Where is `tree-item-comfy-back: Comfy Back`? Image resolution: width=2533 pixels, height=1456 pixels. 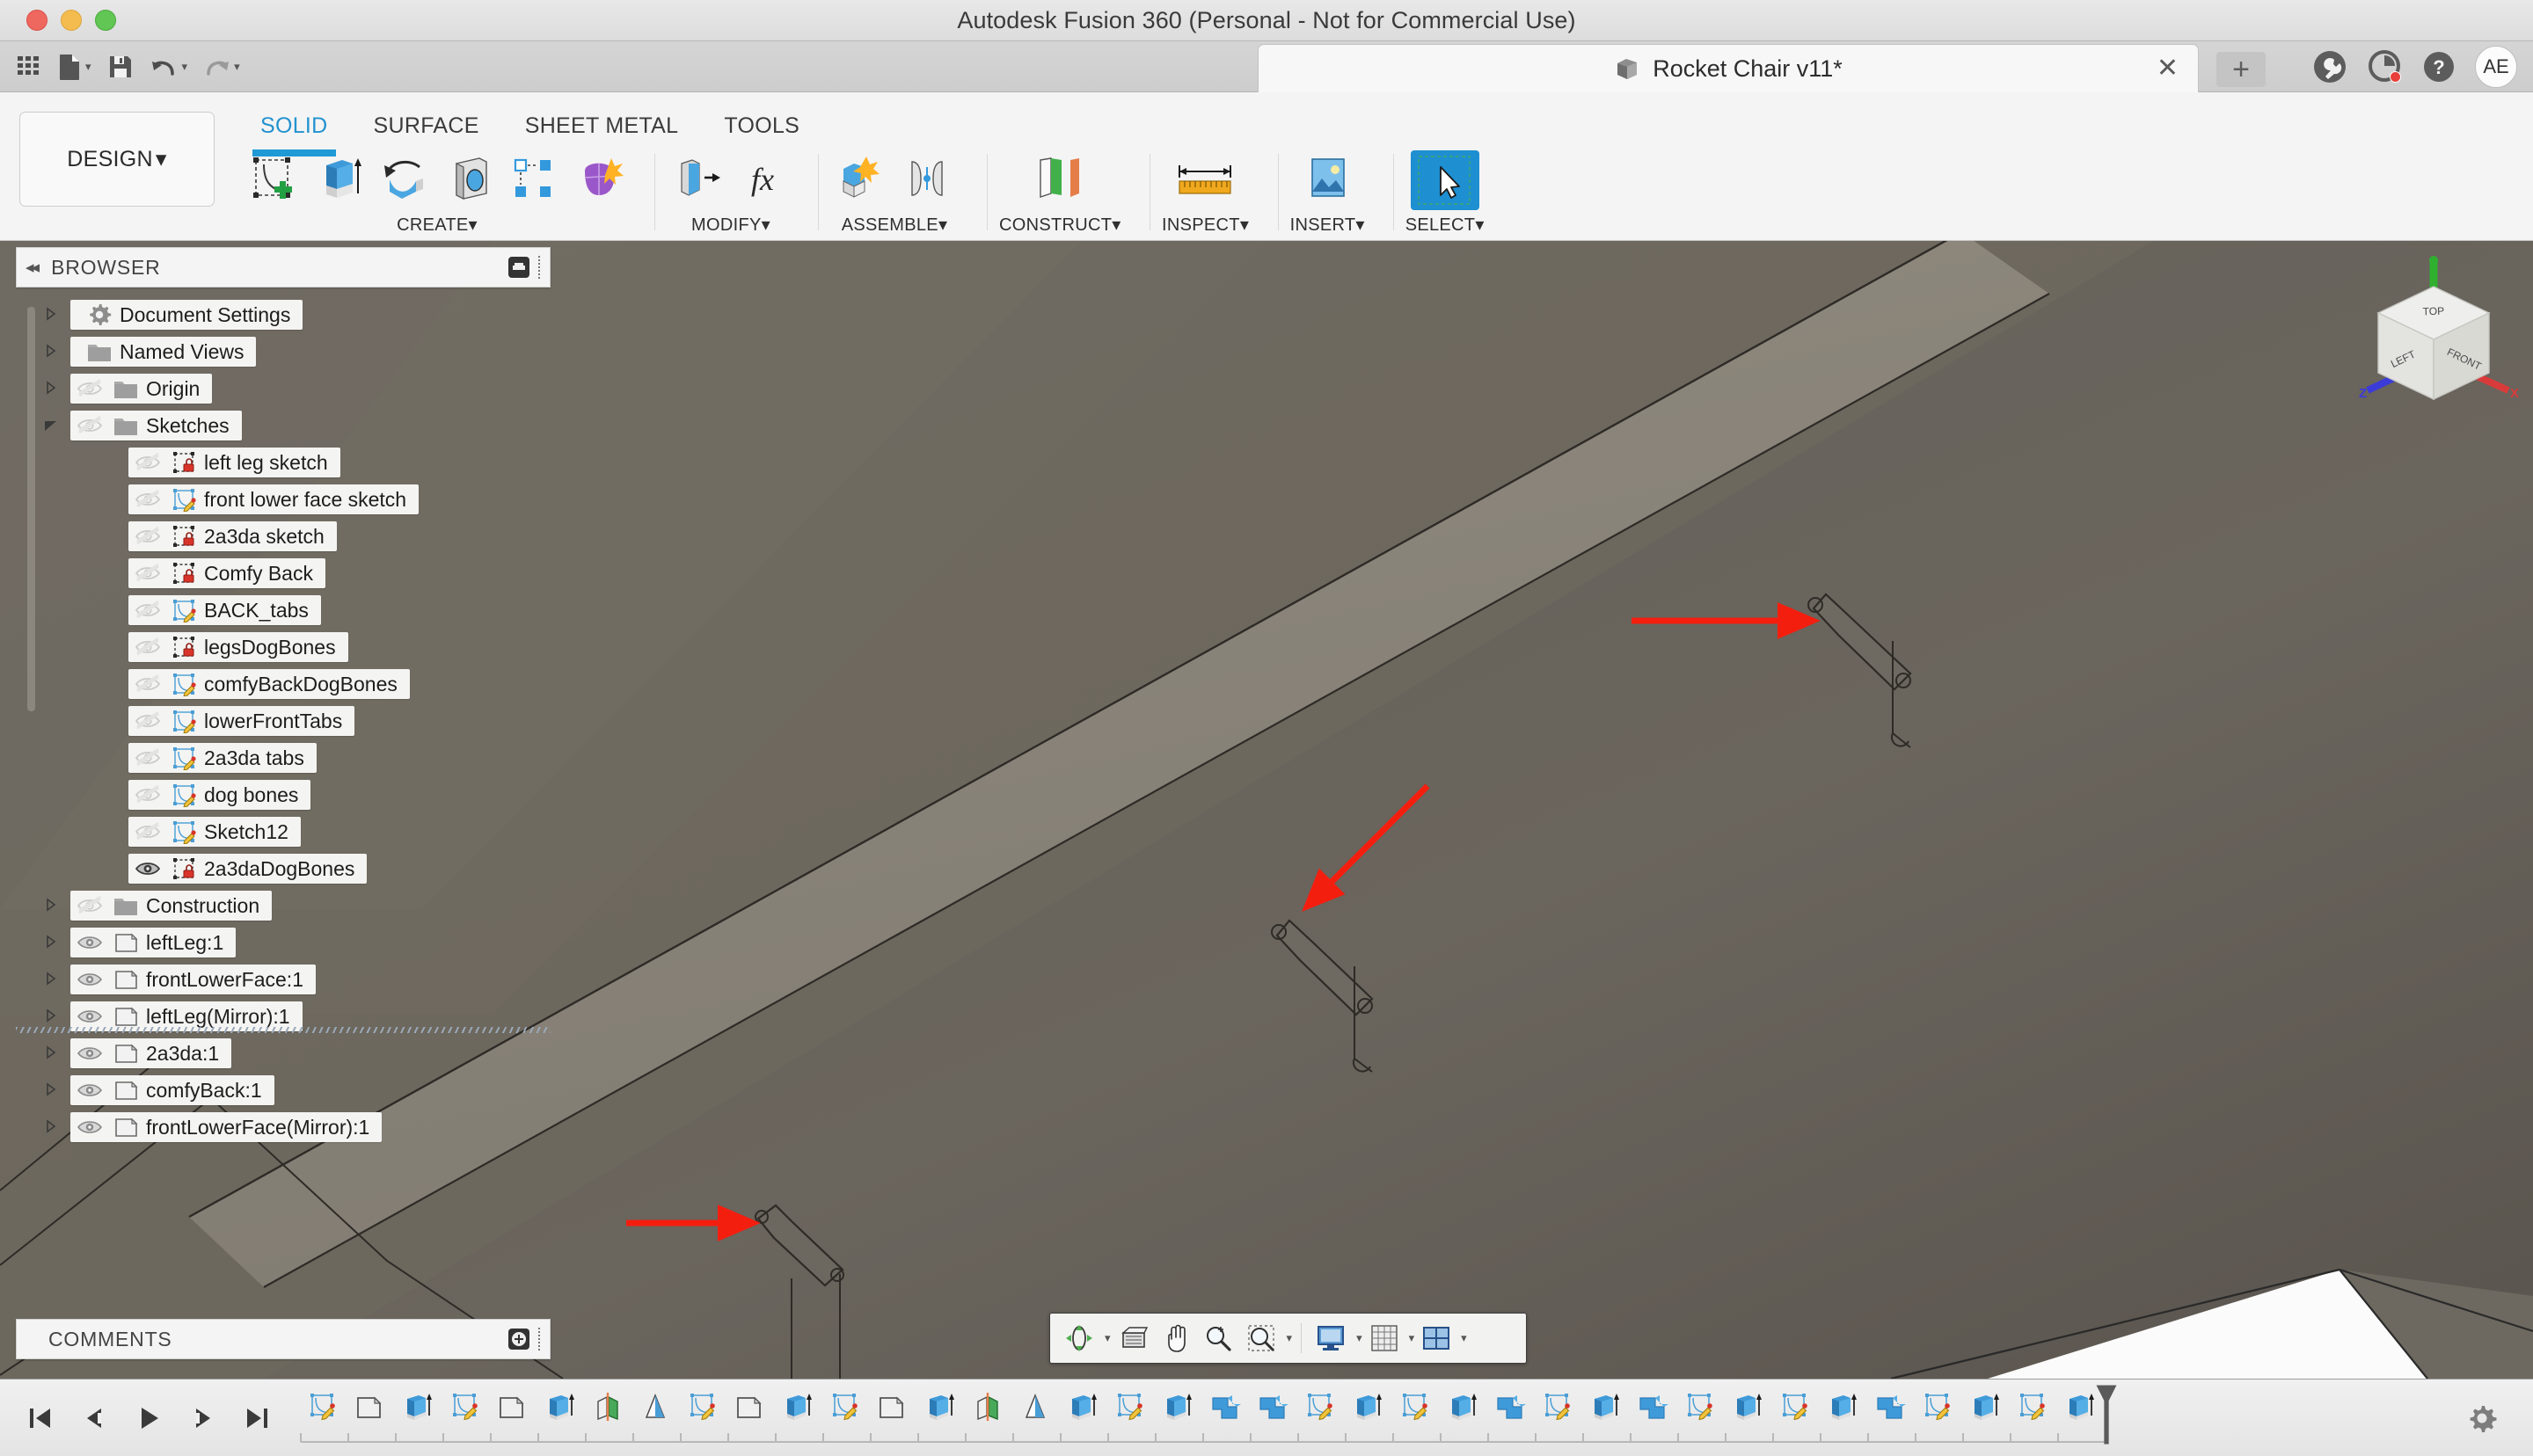 tree-item-comfy-back: Comfy Back is located at coordinates (226, 573).